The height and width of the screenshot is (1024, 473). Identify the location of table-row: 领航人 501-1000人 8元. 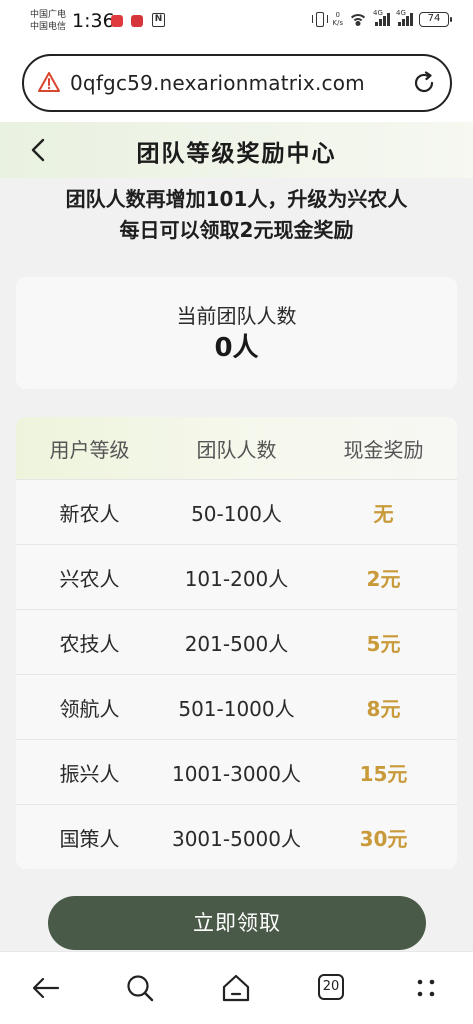
(236, 706).